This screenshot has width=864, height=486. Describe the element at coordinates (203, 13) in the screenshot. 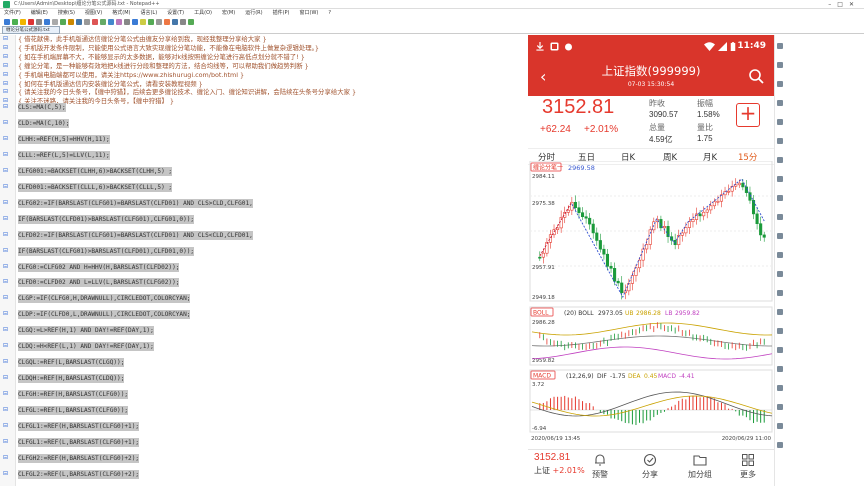

I see `menu-item: 工具(O)` at that location.